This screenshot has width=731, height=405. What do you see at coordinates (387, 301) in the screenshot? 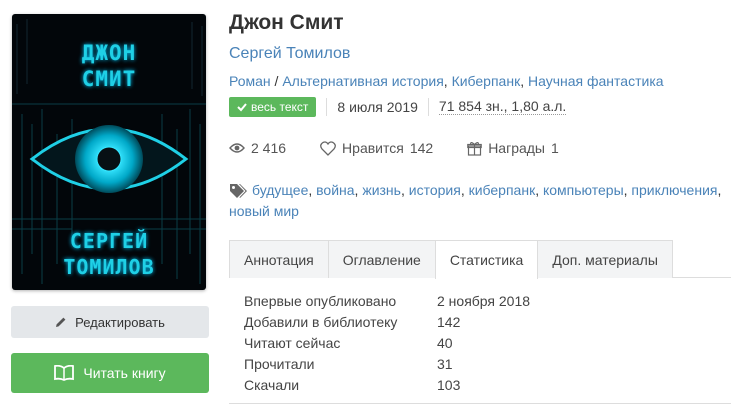
I see `table-row: Впервые опубликовано 2 ноября 2018` at bounding box center [387, 301].